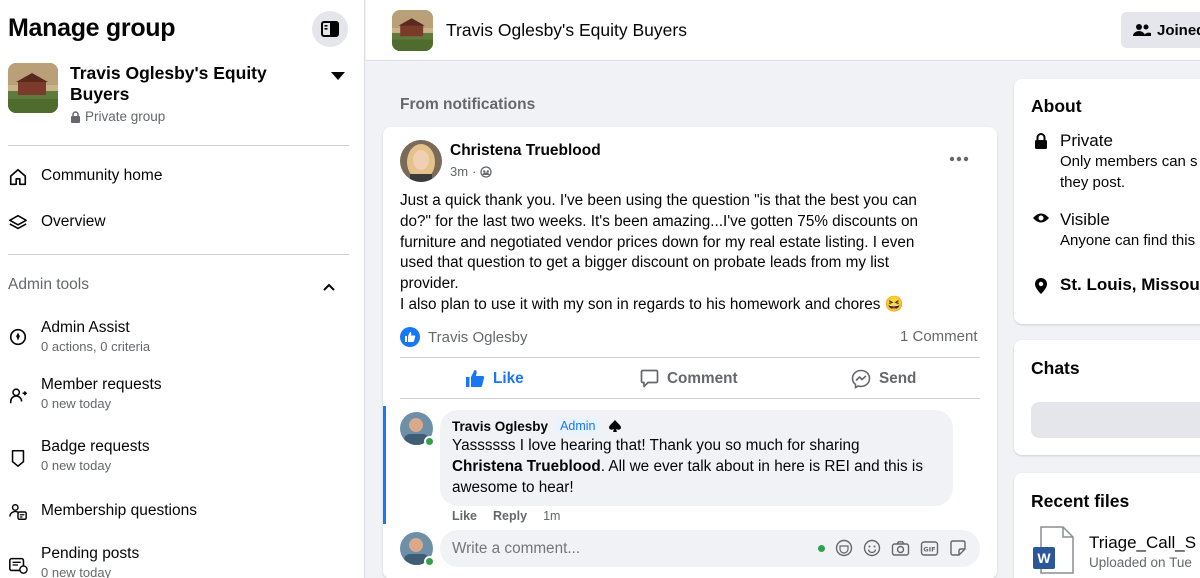  What do you see at coordinates (18, 396) in the screenshot?
I see `person-add-icon` at bounding box center [18, 396].